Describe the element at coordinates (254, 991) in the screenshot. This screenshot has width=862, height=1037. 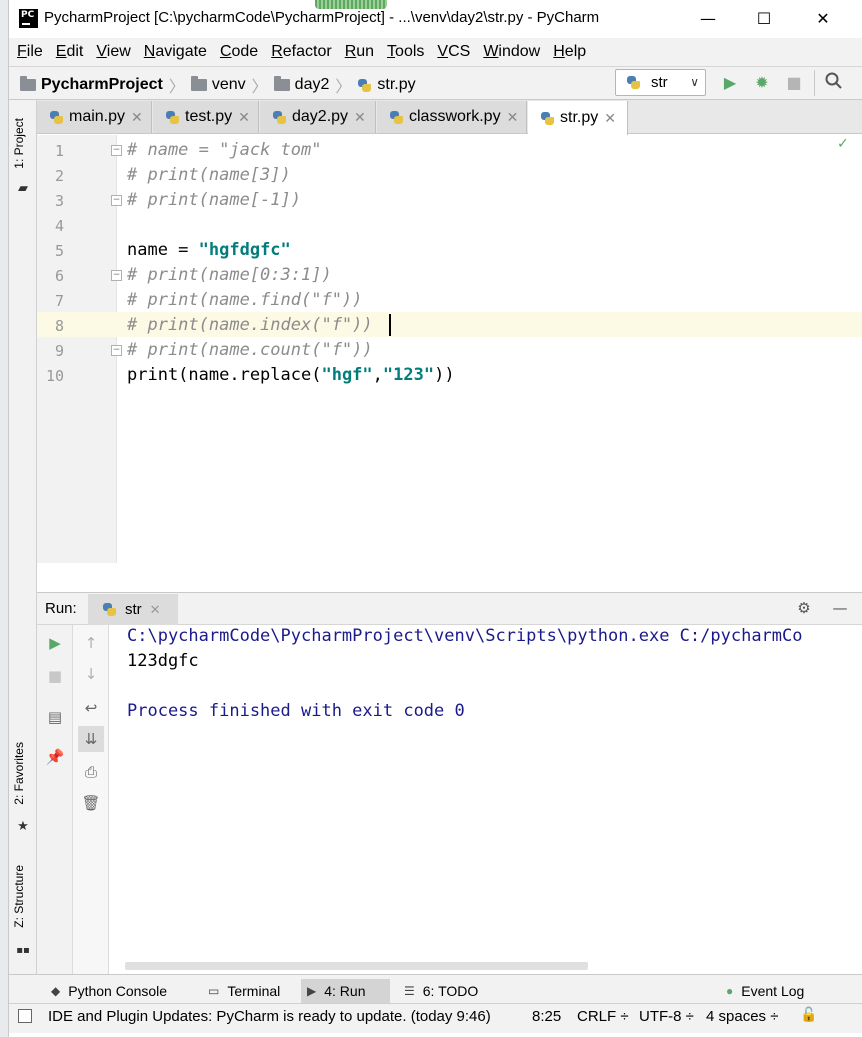
I see `tab-label: Terminal` at that location.